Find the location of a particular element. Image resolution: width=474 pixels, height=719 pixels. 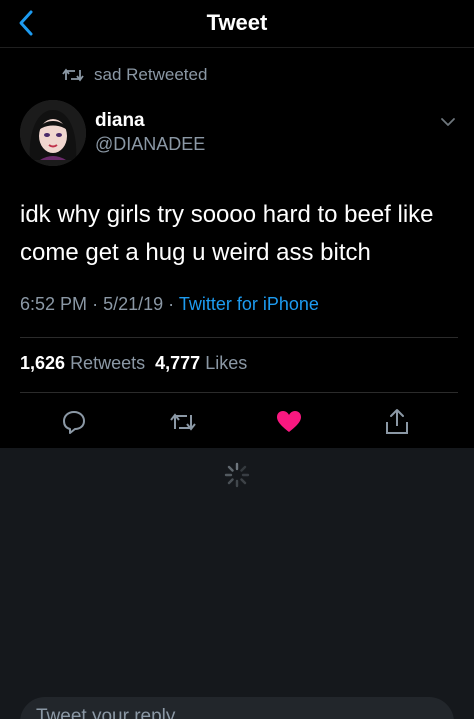

avatar is located at coordinates (53, 133).